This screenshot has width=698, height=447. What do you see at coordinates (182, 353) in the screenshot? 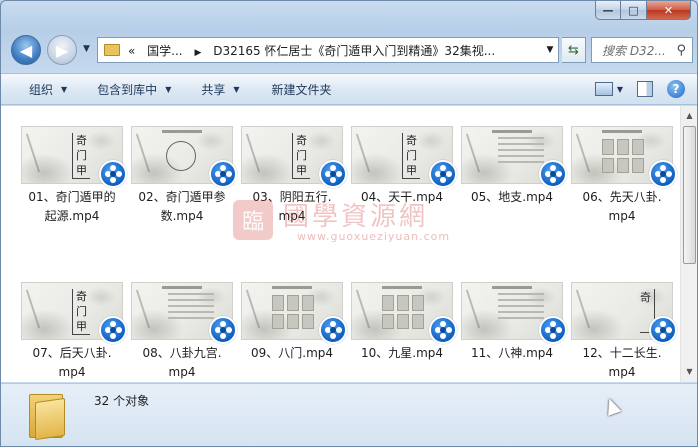
I see `file-name-line: 08、八卦九宫.` at bounding box center [182, 353].